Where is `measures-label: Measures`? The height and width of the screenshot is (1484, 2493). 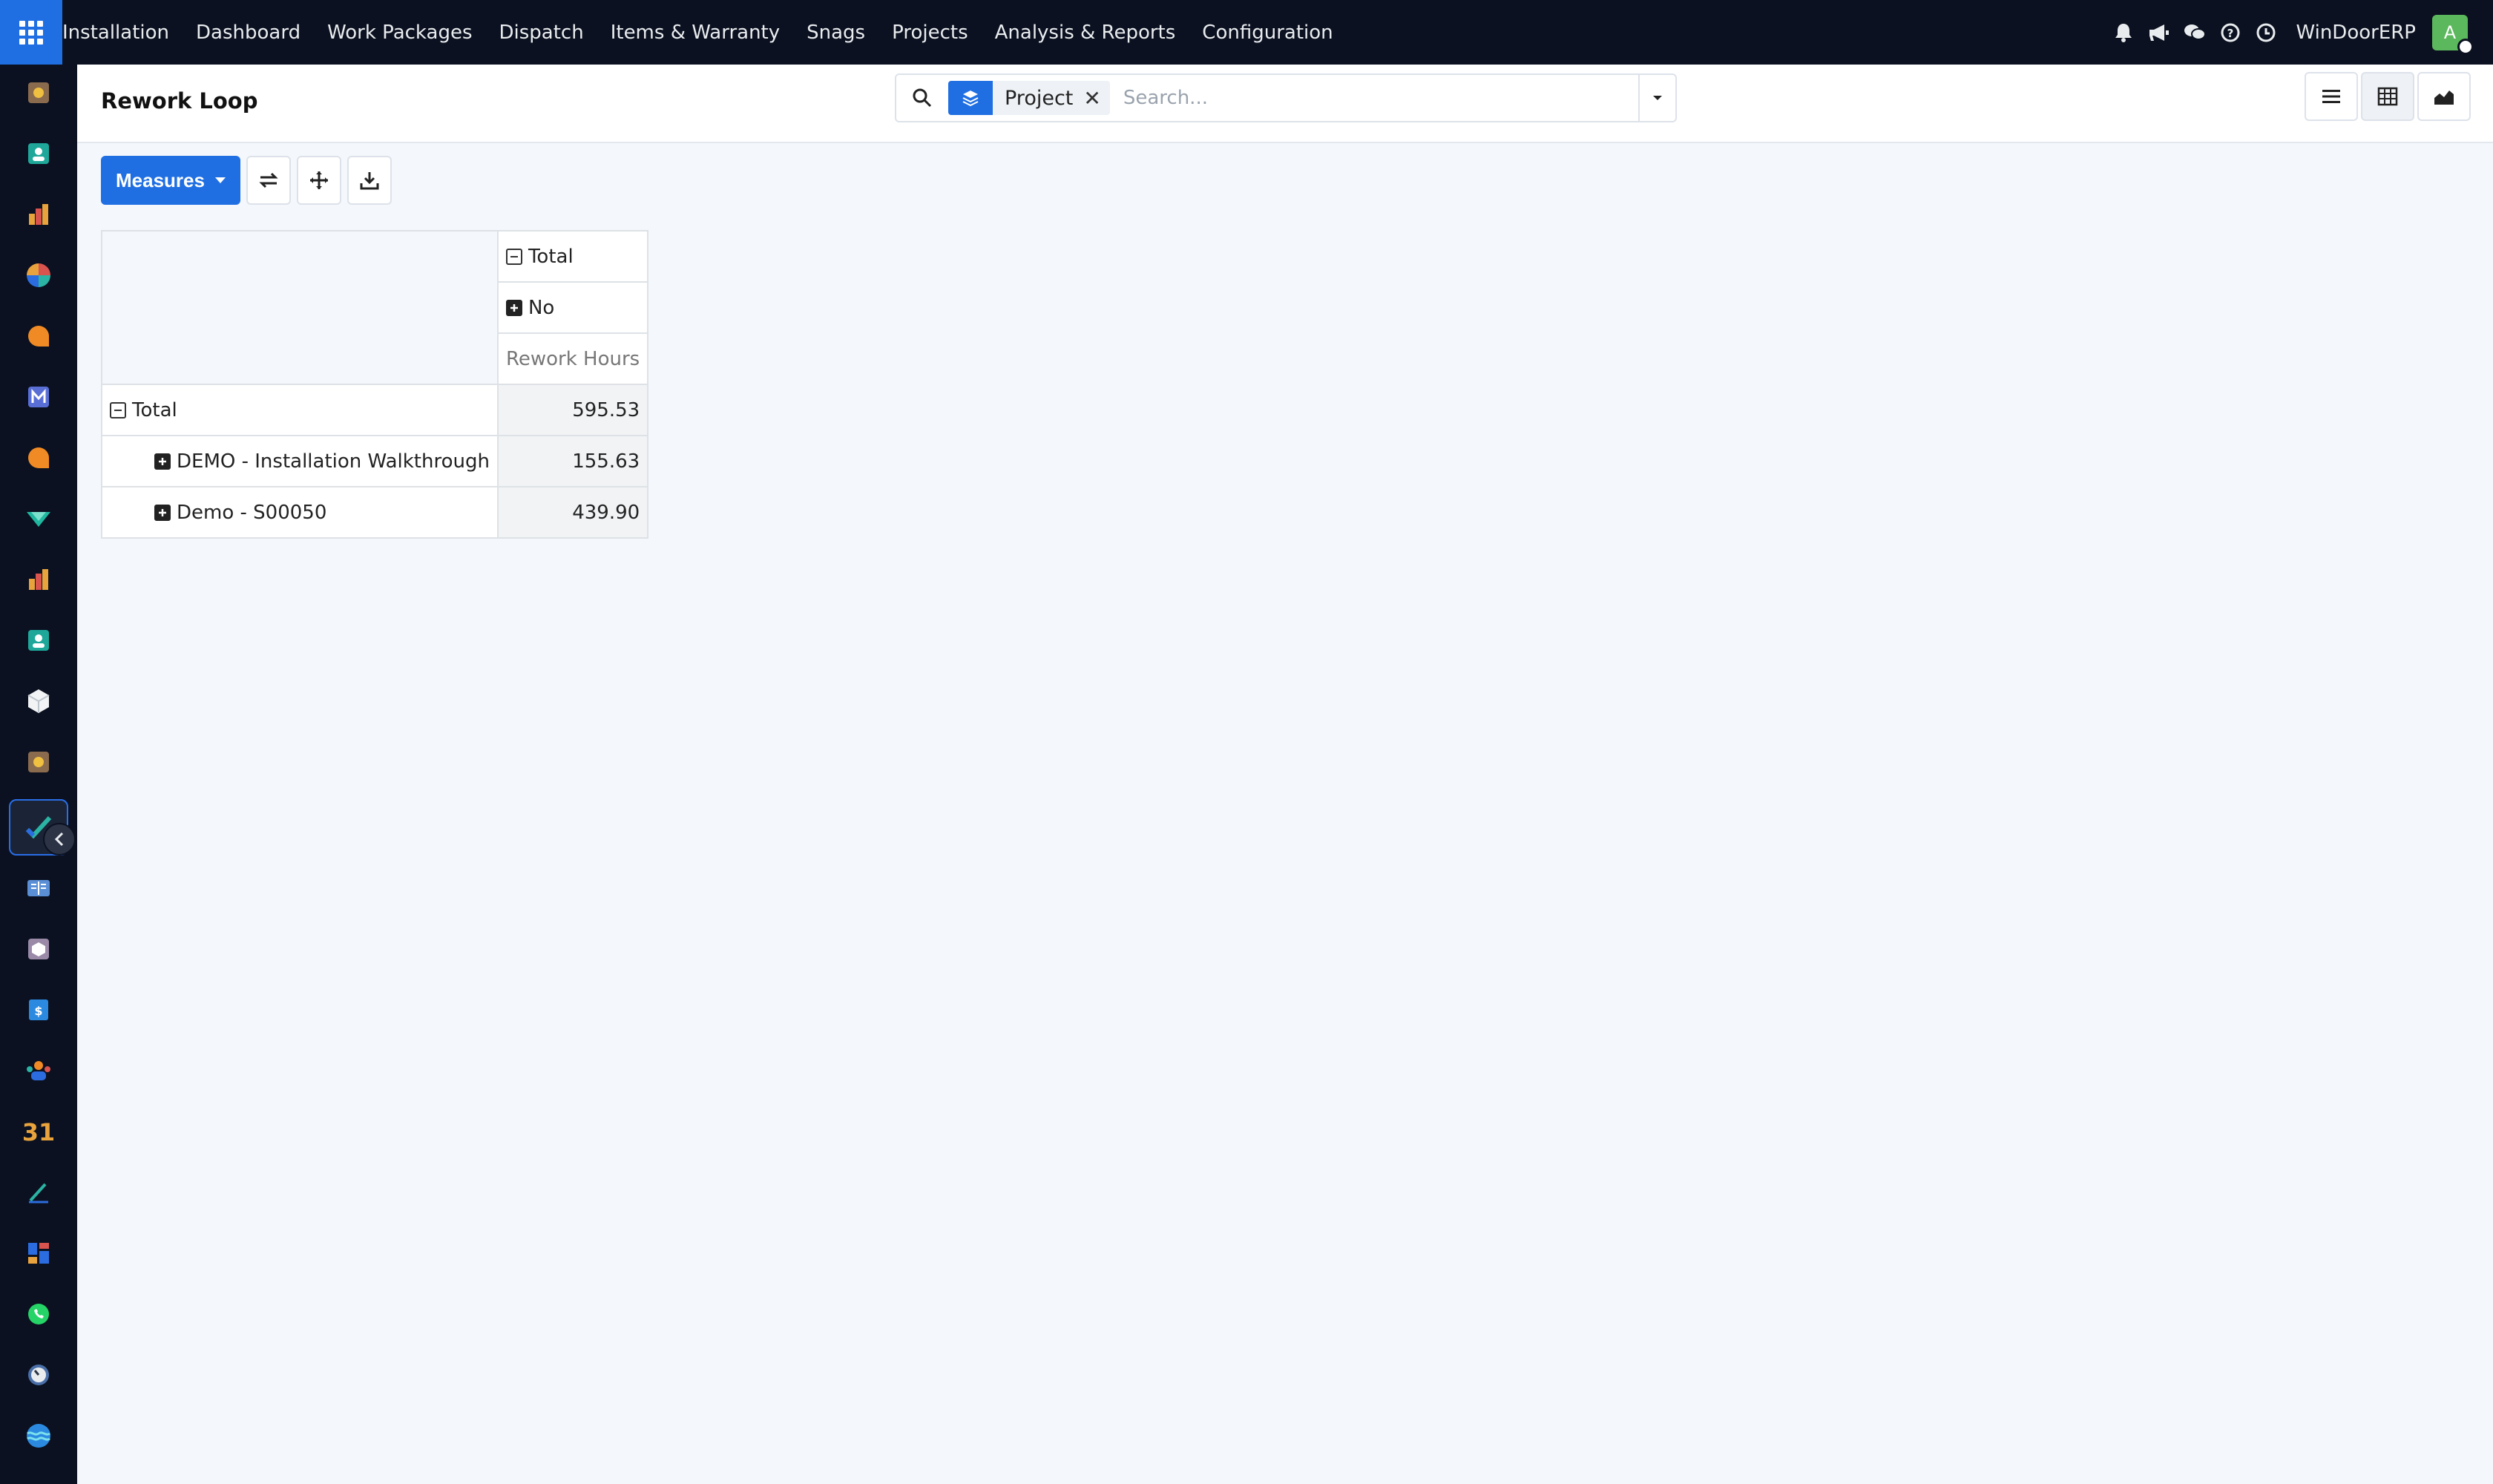 measures-label: Measures is located at coordinates (160, 179).